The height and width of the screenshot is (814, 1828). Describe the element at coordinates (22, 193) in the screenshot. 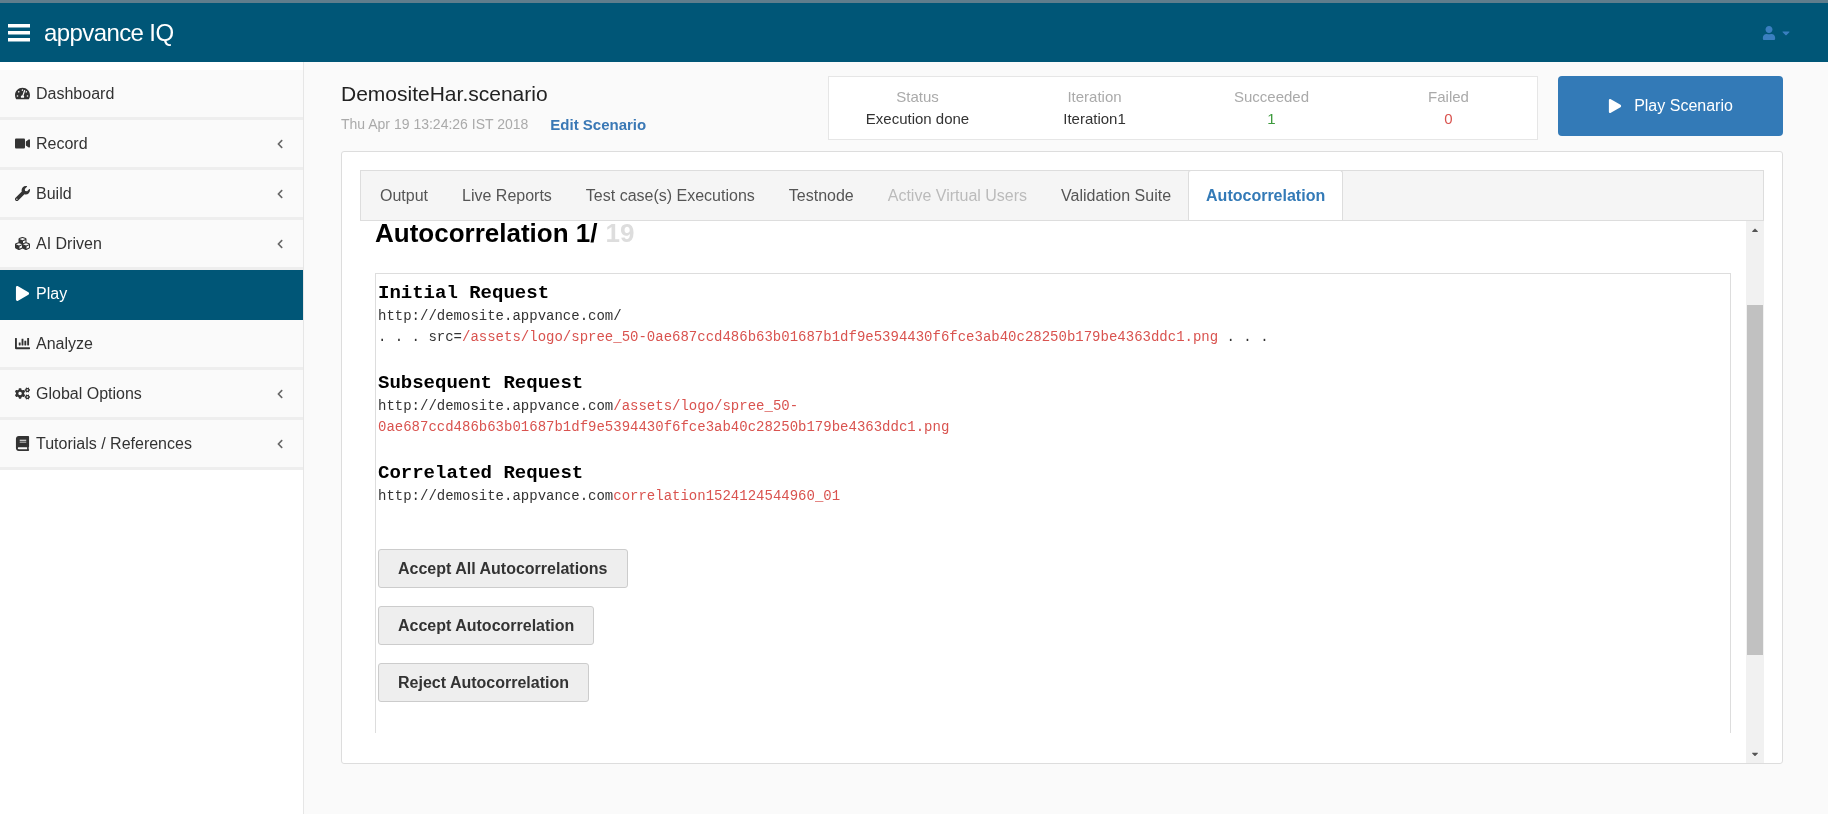

I see `wrench-icon` at that location.